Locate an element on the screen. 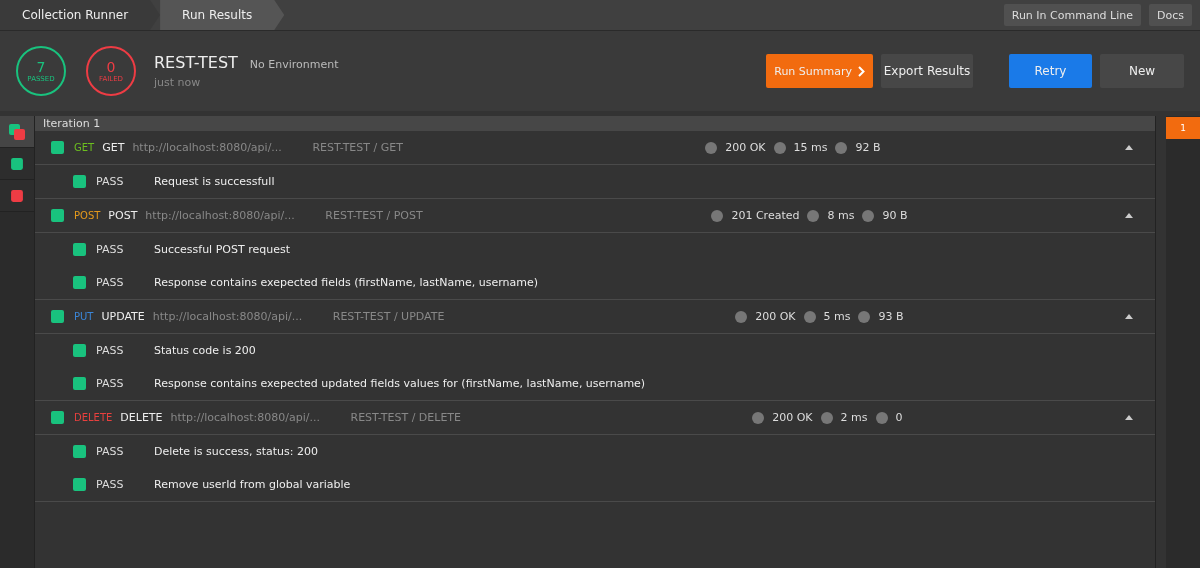 Image resolution: width=1200 pixels, height=568 pixels. collection-name: REST-TEST is located at coordinates (196, 62).